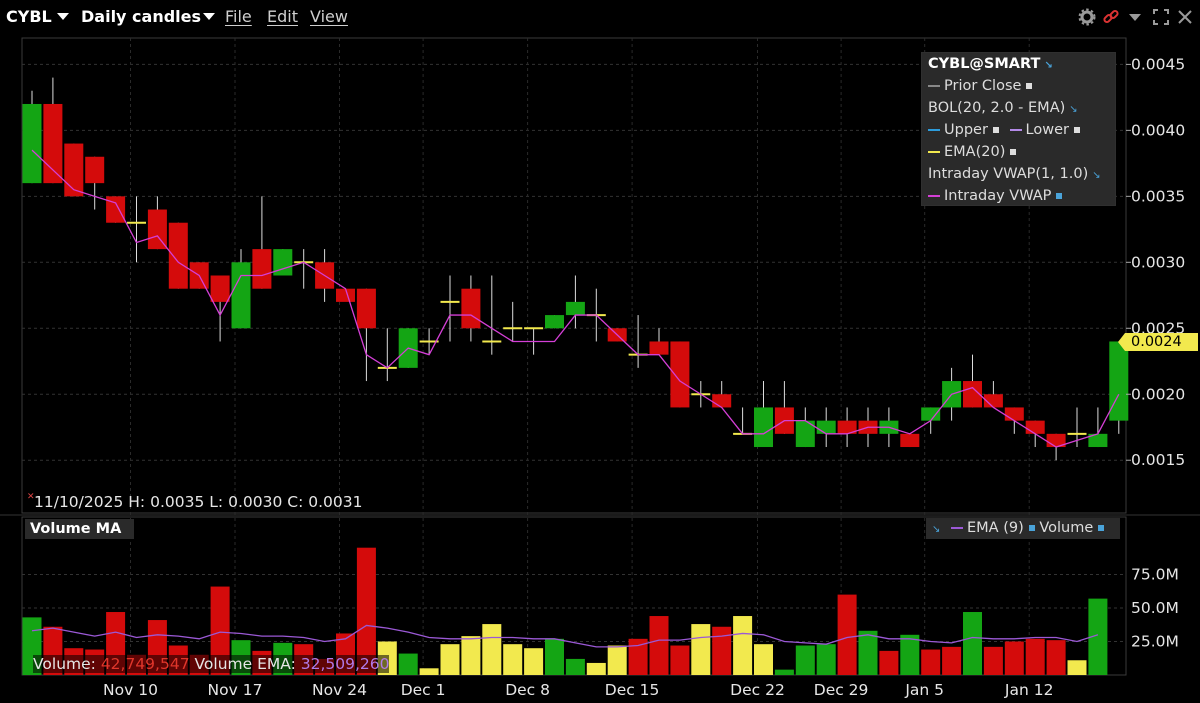 This screenshot has height=703, width=1200. What do you see at coordinates (1158, 64) in the screenshot?
I see `price-tick-label: 0.0045` at bounding box center [1158, 64].